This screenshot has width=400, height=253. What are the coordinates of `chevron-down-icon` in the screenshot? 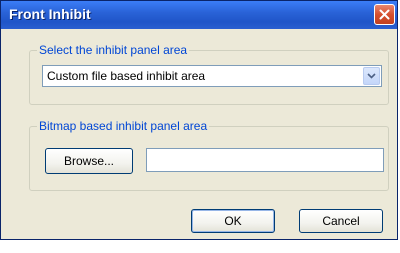 It's located at (371, 76).